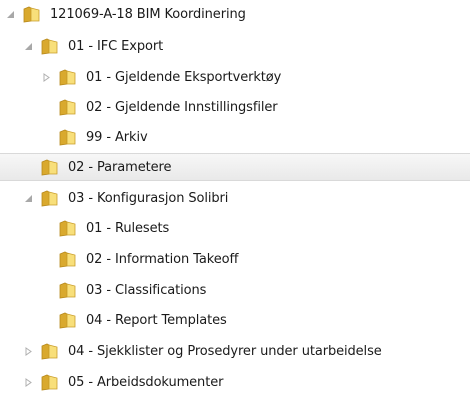  Describe the element at coordinates (148, 198) in the screenshot. I see `tree-item-label: 03 - Konfigurasjon Solibri` at that location.